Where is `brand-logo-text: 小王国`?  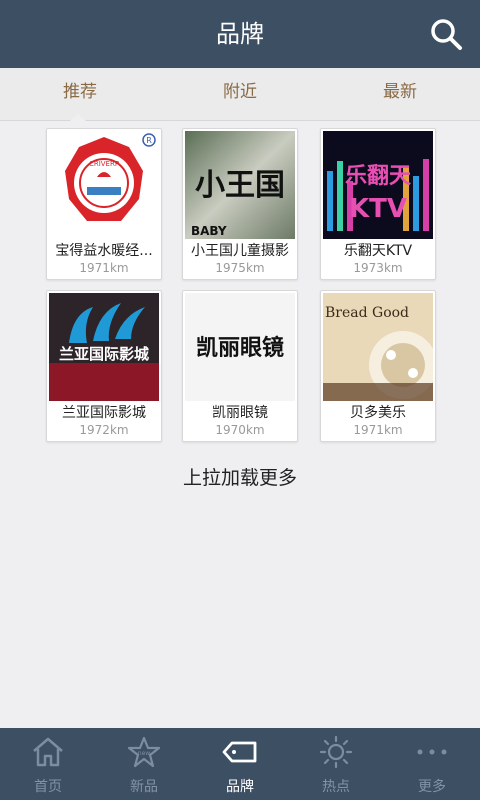 brand-logo-text: 小王国 is located at coordinates (240, 185).